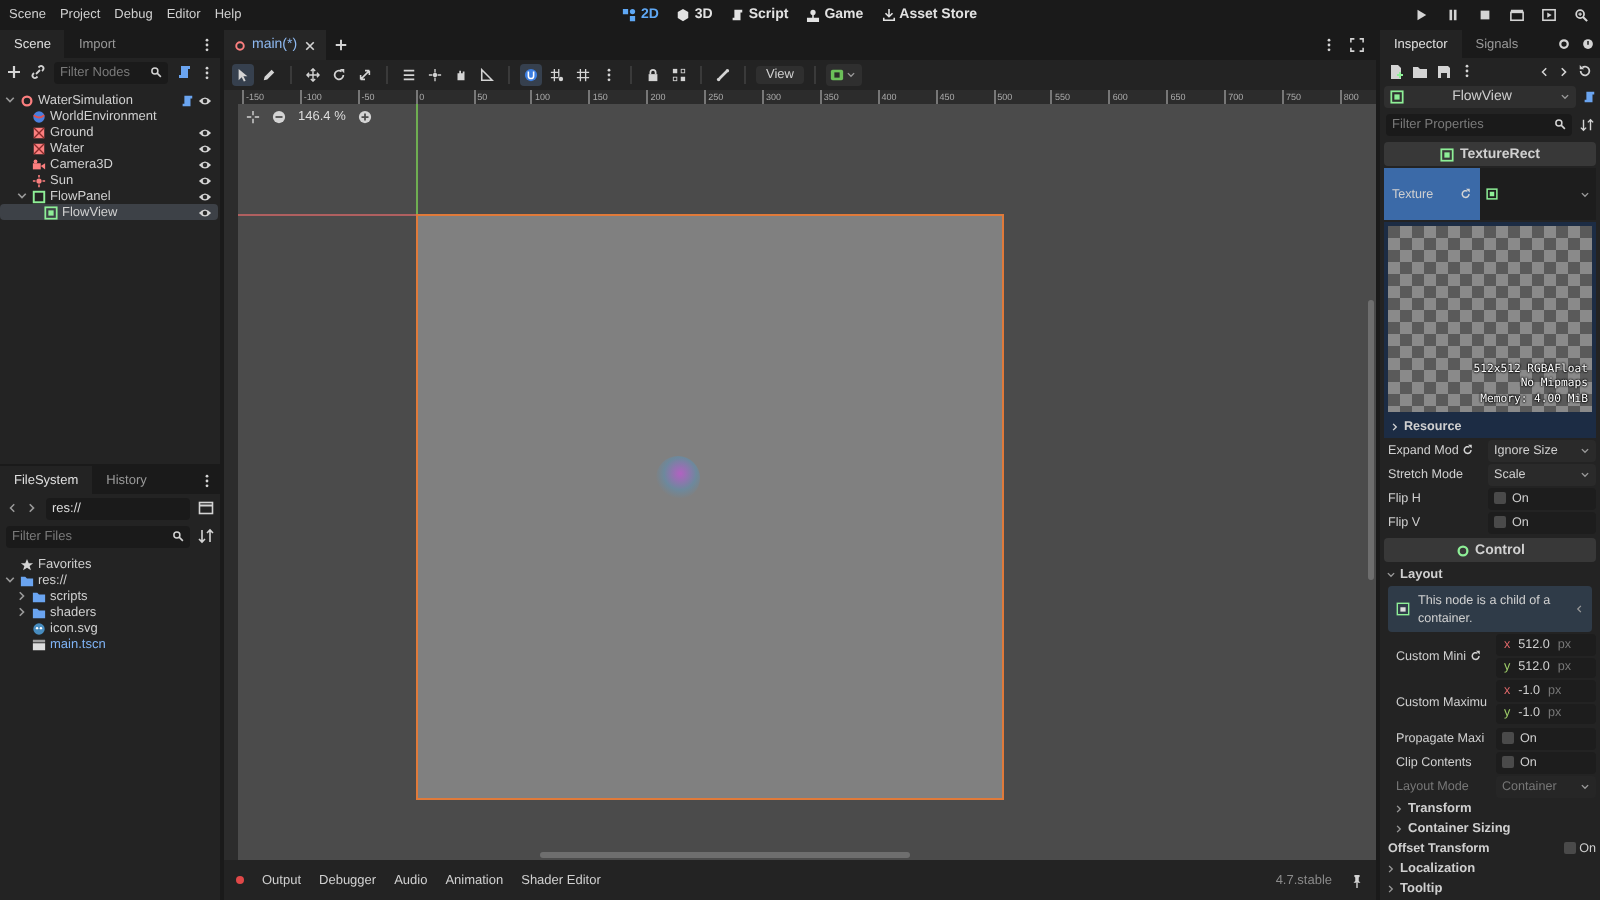 This screenshot has width=1600, height=900. Describe the element at coordinates (38, 72) in the screenshot. I see `chain-link-icon` at that location.